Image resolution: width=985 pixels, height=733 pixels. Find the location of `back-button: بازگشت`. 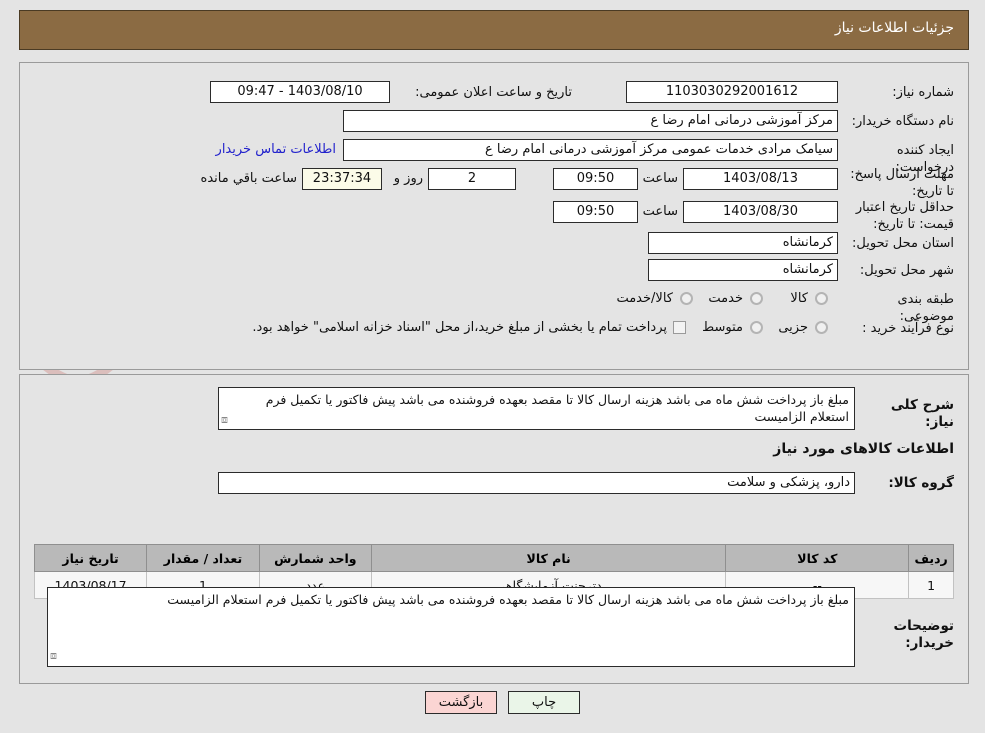

back-button: بازگشت is located at coordinates (461, 702).